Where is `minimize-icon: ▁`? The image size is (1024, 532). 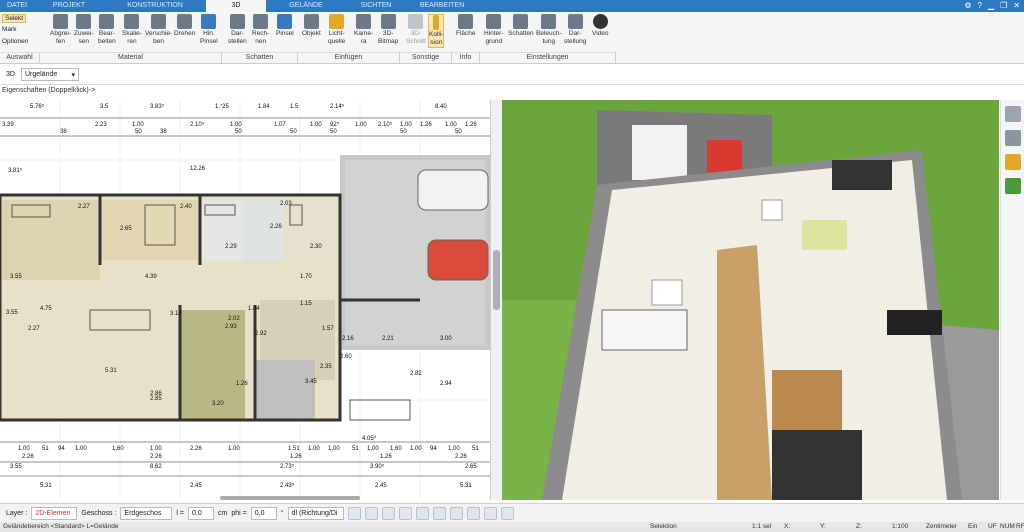
minimize-icon: ▁ is located at coordinates (991, 5).